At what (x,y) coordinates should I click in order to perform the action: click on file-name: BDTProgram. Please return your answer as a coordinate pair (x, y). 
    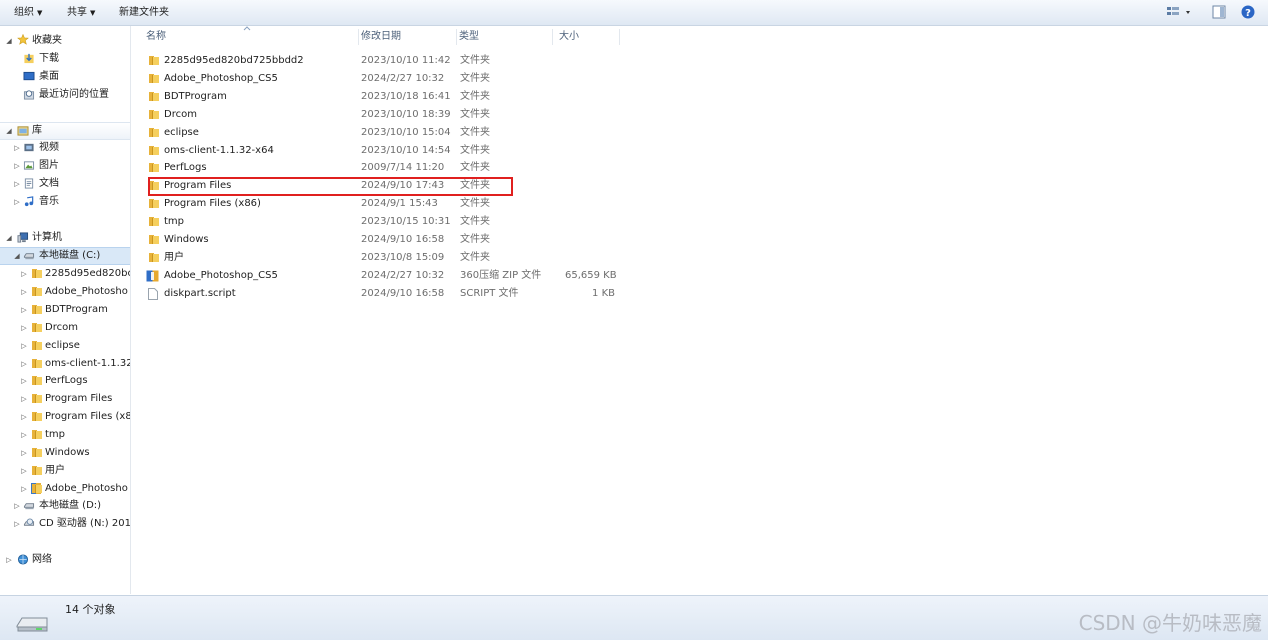
    Looking at the image, I should click on (195, 96).